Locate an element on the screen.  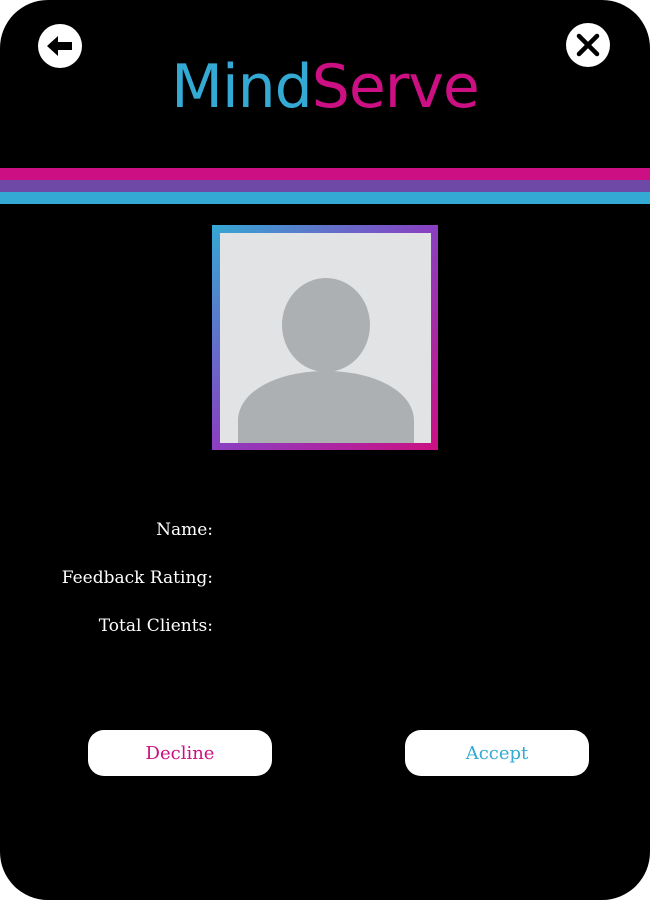
accept-button: Accept is located at coordinates (497, 753).